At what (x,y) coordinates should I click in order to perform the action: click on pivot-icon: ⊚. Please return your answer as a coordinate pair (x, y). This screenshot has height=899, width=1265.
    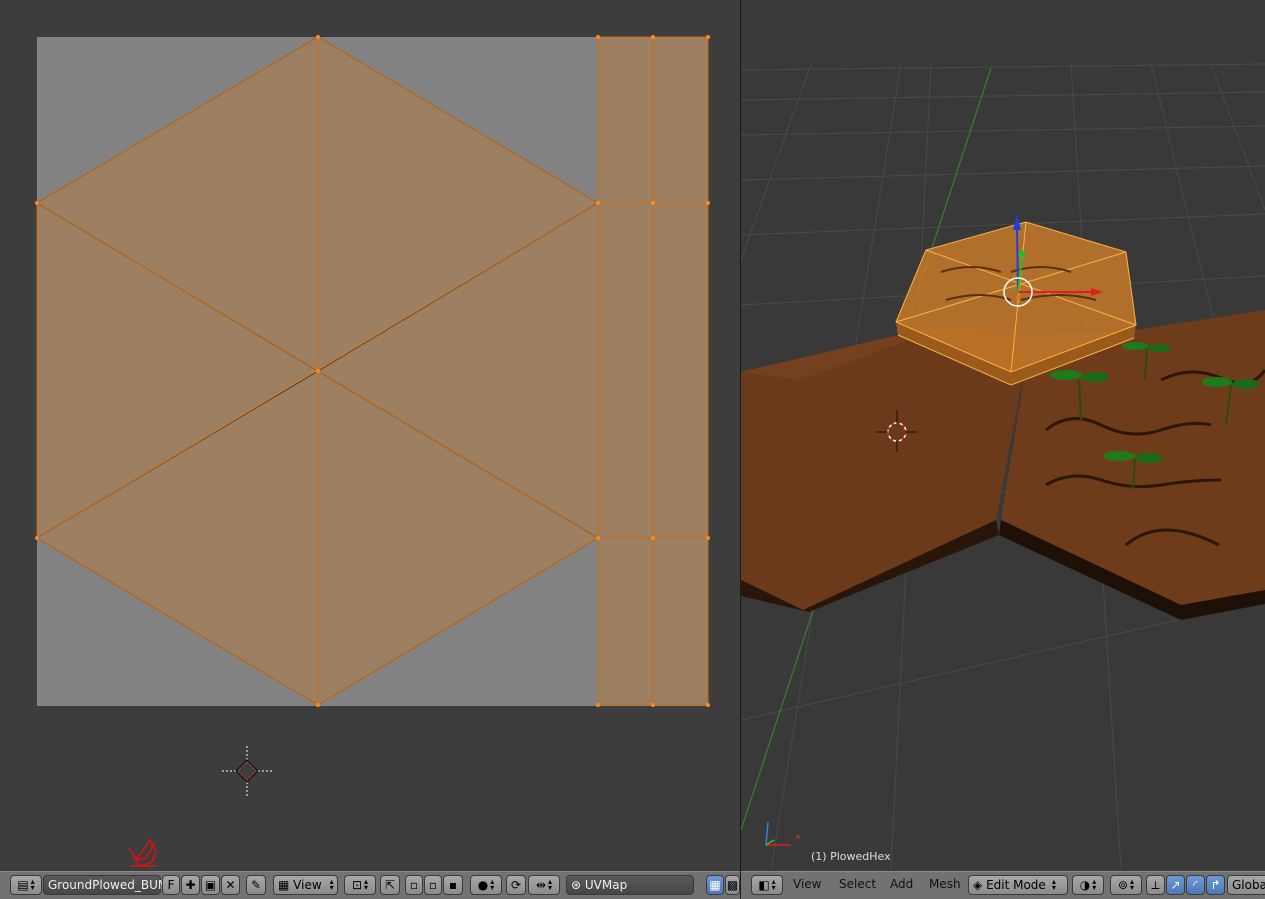
    Looking at the image, I should click on (1123, 885).